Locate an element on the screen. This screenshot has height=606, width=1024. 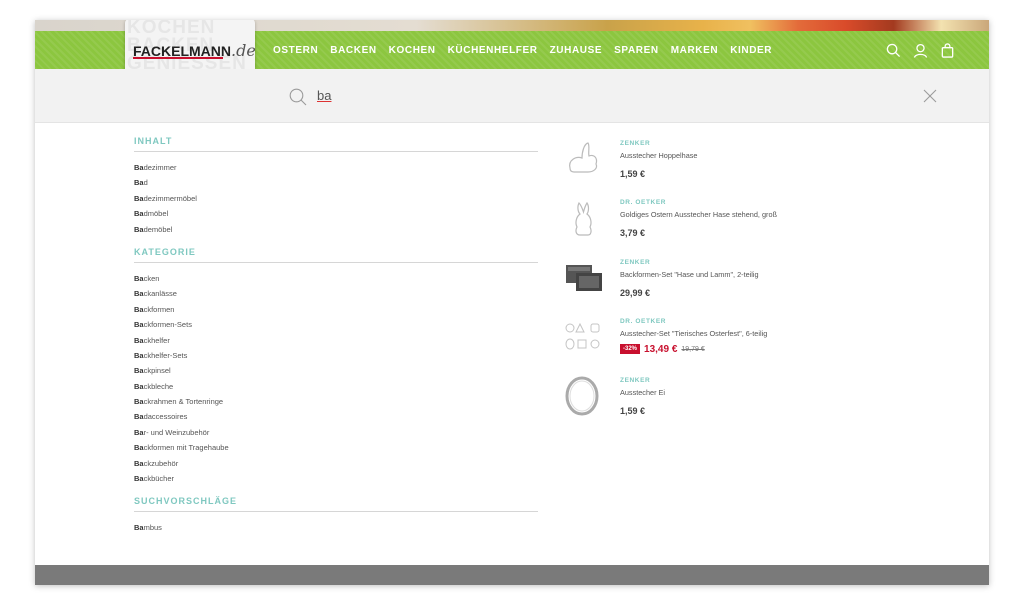
suggestion-rest: demöbel is located at coordinates (158, 229).